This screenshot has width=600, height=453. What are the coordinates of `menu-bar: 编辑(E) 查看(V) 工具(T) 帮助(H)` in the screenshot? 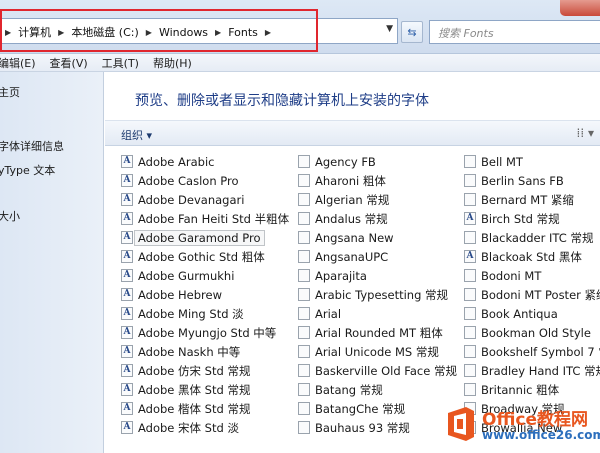 It's located at (300, 63).